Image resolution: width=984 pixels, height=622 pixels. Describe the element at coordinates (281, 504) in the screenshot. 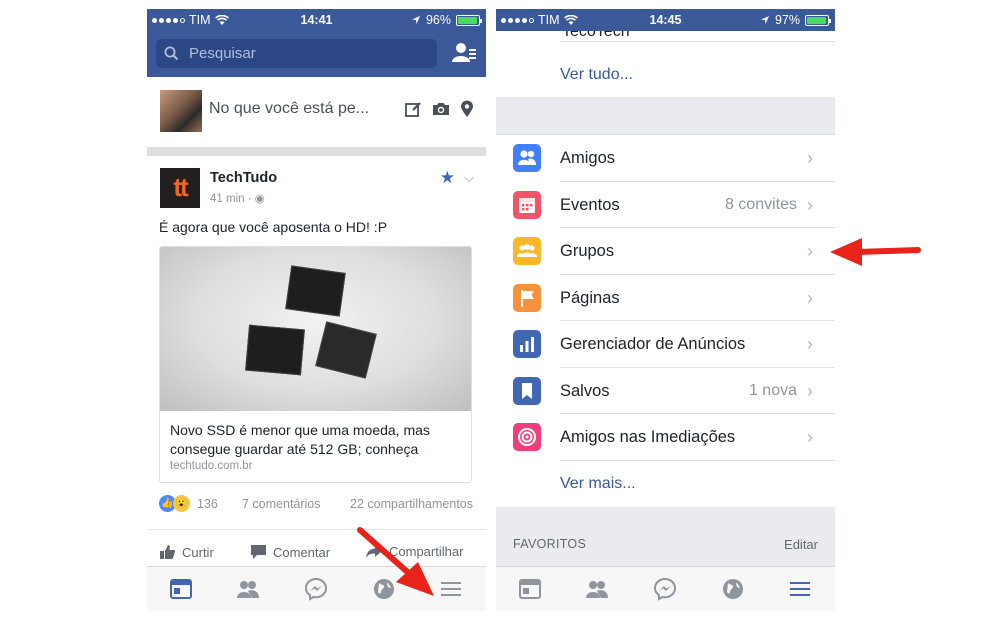

I see `comment-count: 7 comentários` at that location.